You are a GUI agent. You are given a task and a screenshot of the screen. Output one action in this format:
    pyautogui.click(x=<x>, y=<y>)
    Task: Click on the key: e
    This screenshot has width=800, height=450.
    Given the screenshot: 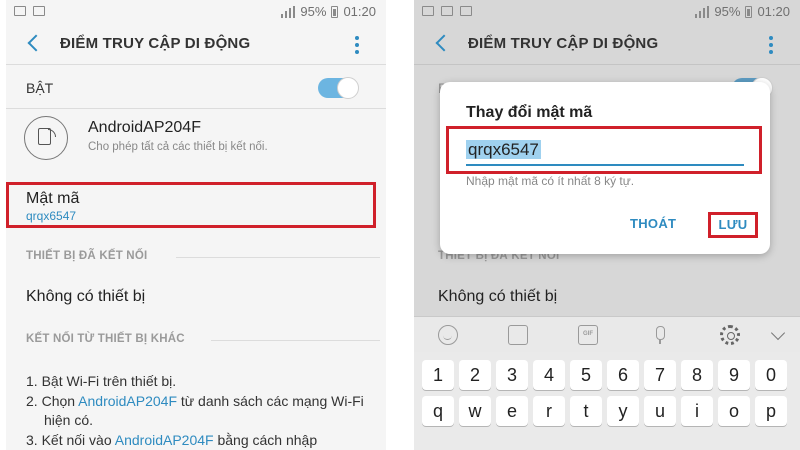 What is the action you would take?
    pyautogui.click(x=512, y=411)
    